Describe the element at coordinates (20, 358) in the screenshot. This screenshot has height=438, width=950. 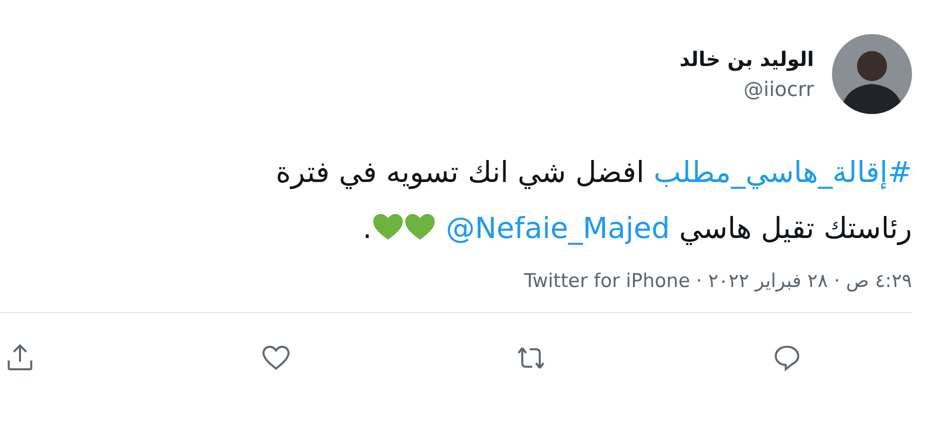
I see `share-icon` at that location.